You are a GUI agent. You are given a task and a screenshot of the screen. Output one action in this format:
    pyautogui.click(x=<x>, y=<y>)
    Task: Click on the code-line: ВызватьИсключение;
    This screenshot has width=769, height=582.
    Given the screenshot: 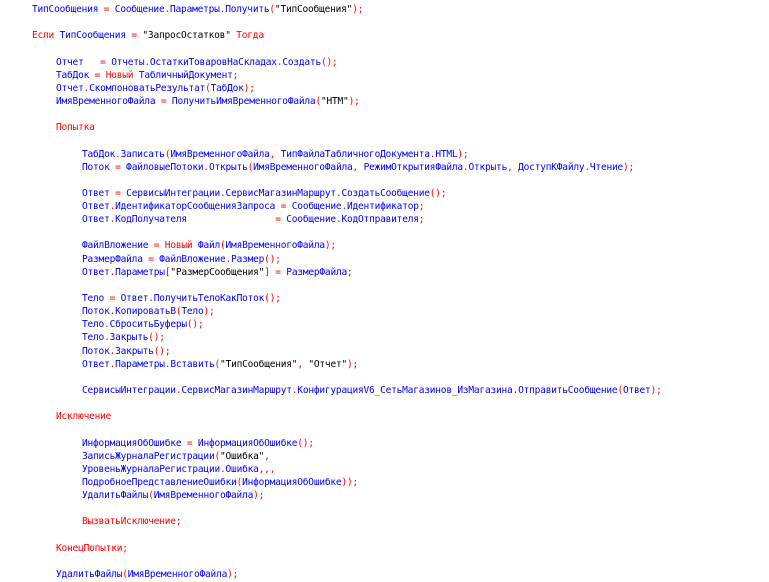 What is the action you would take?
    pyautogui.click(x=132, y=521)
    